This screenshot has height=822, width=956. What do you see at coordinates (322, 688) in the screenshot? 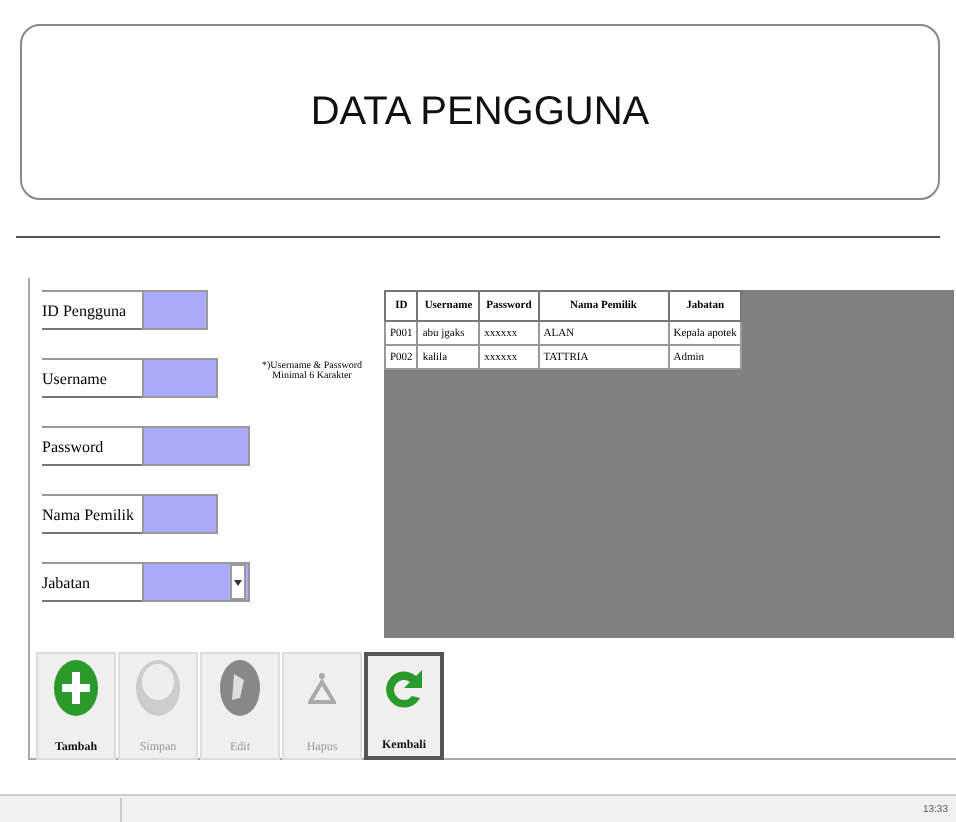
I see `recycle-icon` at bounding box center [322, 688].